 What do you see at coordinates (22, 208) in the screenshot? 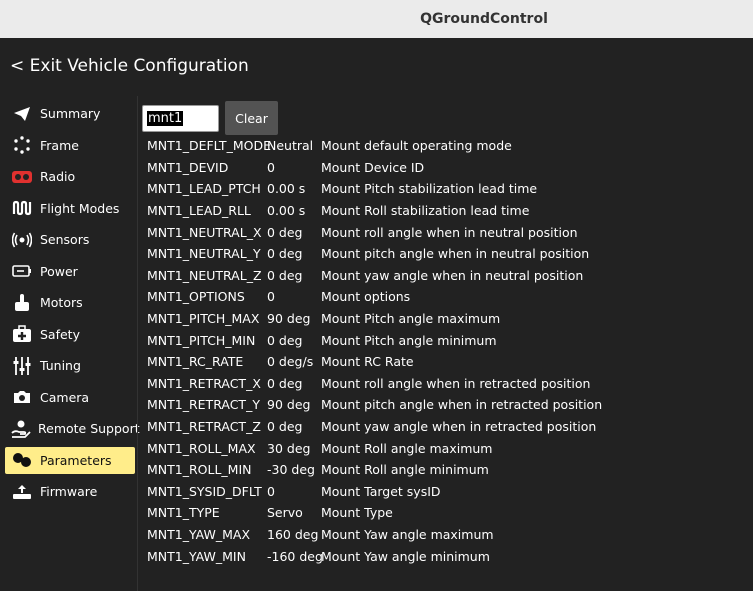
I see `flight-modes-icon` at bounding box center [22, 208].